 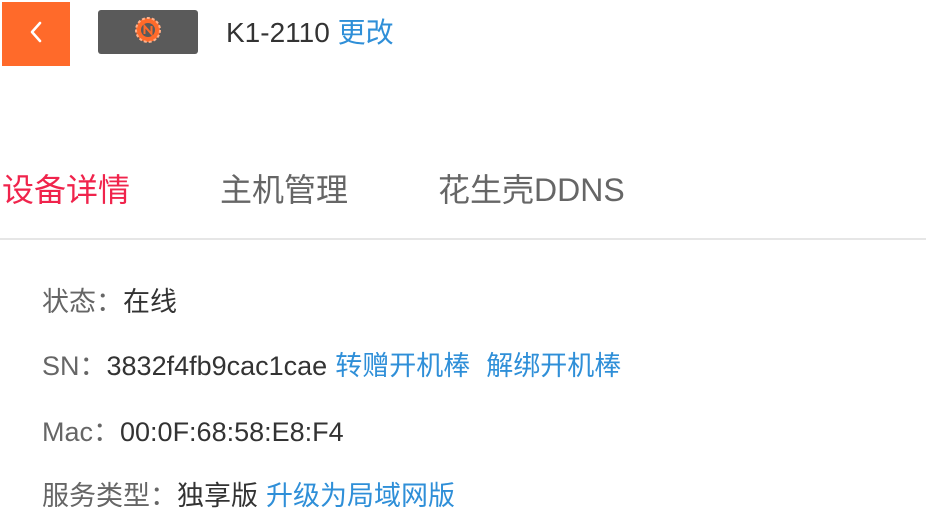 I want to click on status-value: 在线, so click(x=150, y=302).